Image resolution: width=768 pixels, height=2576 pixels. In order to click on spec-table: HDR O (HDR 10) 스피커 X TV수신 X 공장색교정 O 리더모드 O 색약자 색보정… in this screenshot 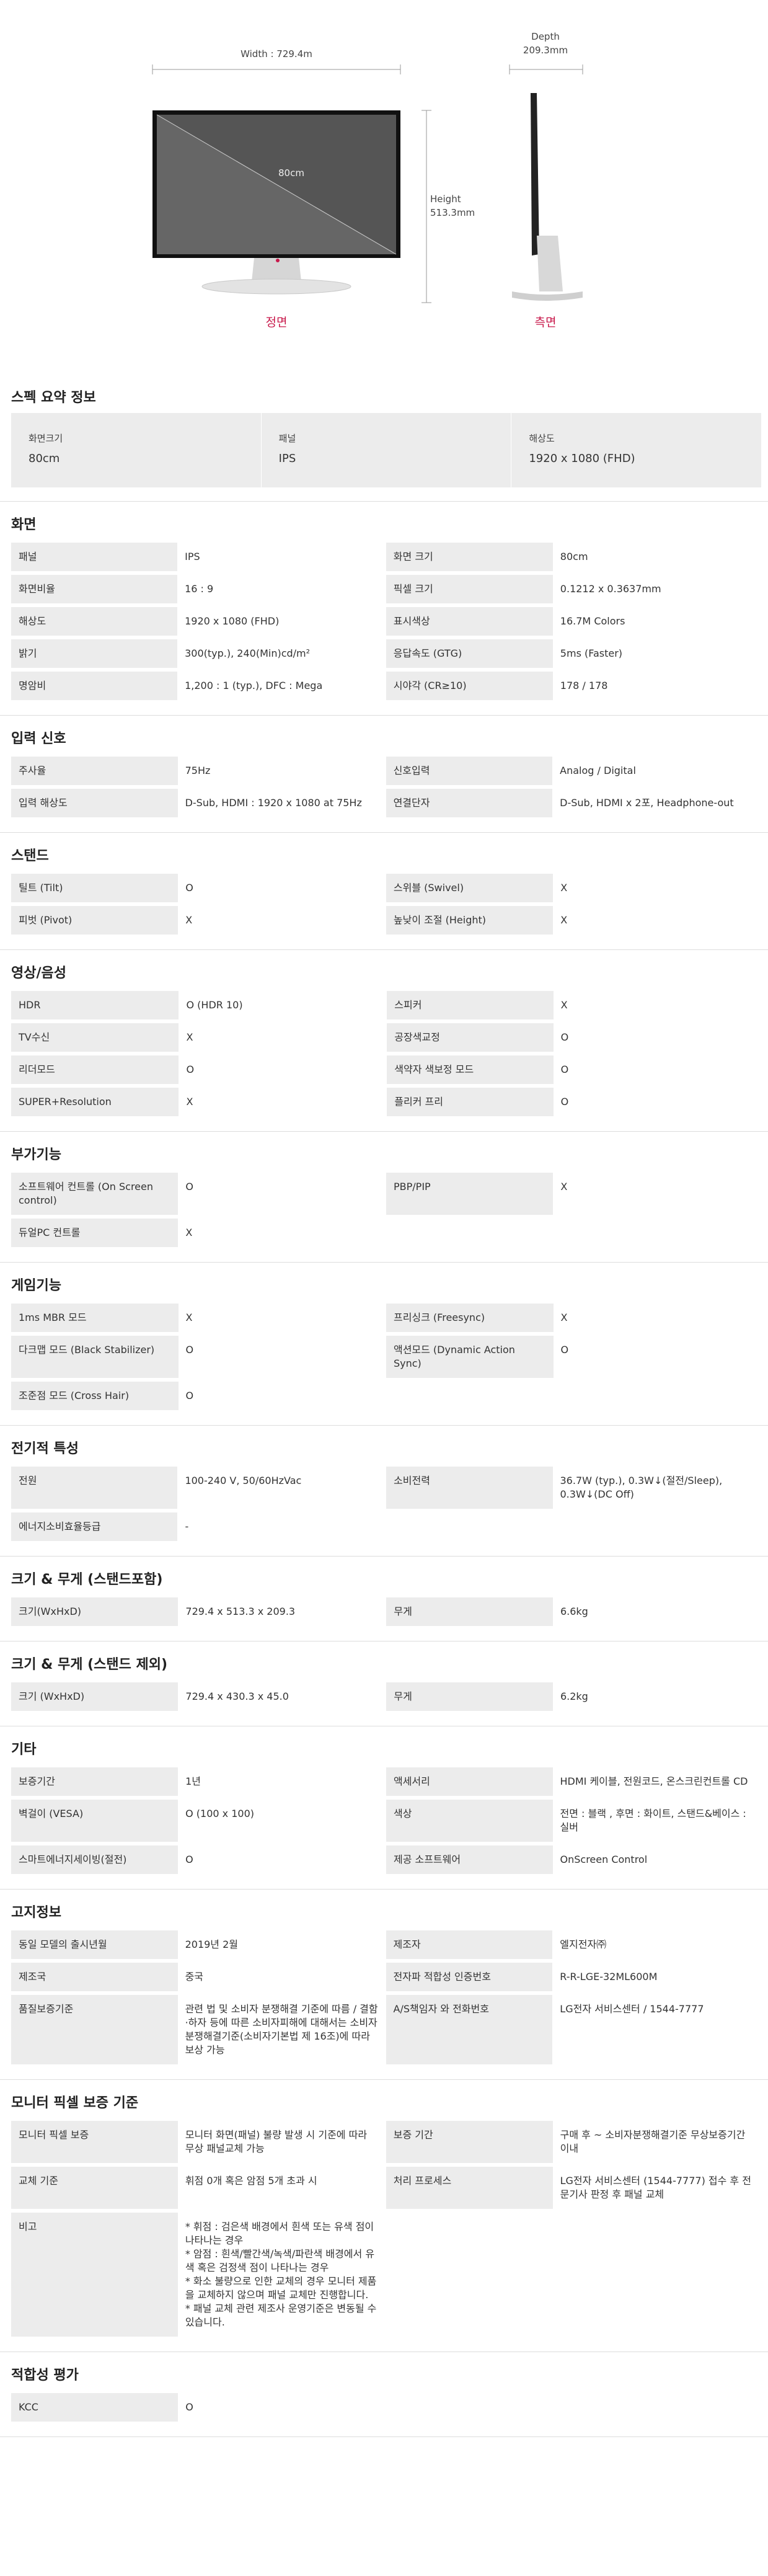, I will do `click(386, 1053)`.